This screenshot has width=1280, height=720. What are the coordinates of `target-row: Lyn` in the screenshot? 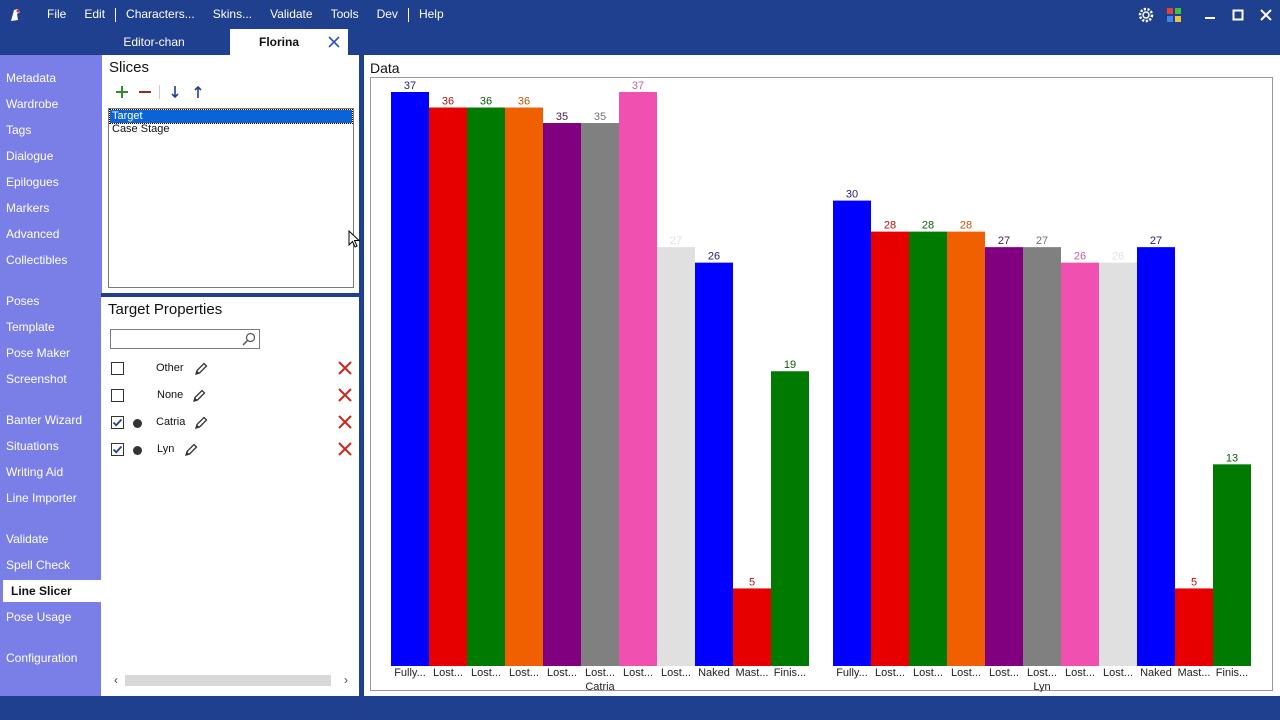 It's located at (233, 450).